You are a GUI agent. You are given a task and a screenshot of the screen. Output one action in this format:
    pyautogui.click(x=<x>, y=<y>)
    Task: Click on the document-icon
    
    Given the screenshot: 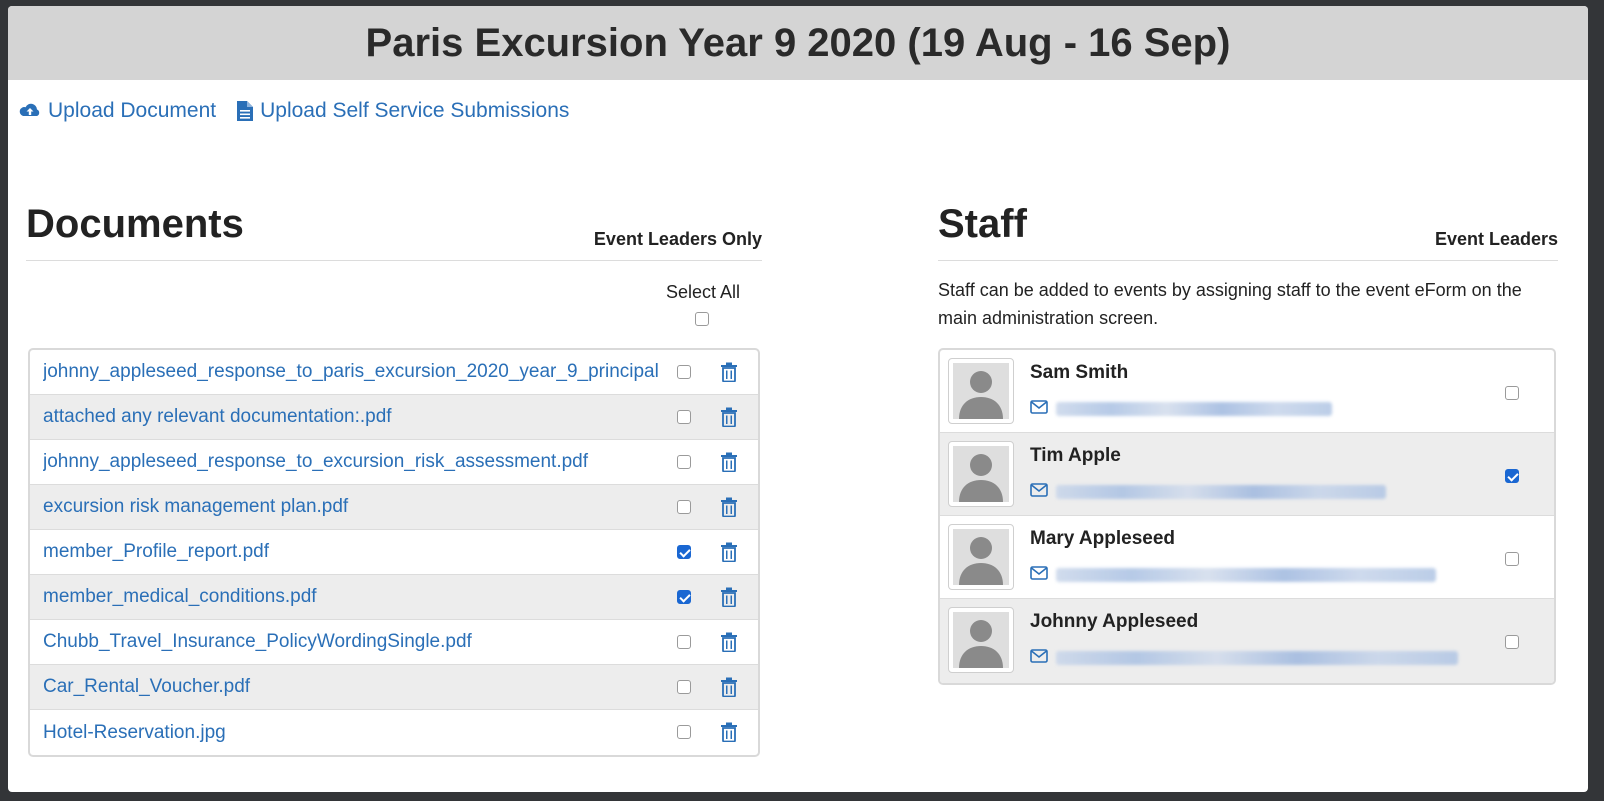 What is the action you would take?
    pyautogui.click(x=245, y=111)
    